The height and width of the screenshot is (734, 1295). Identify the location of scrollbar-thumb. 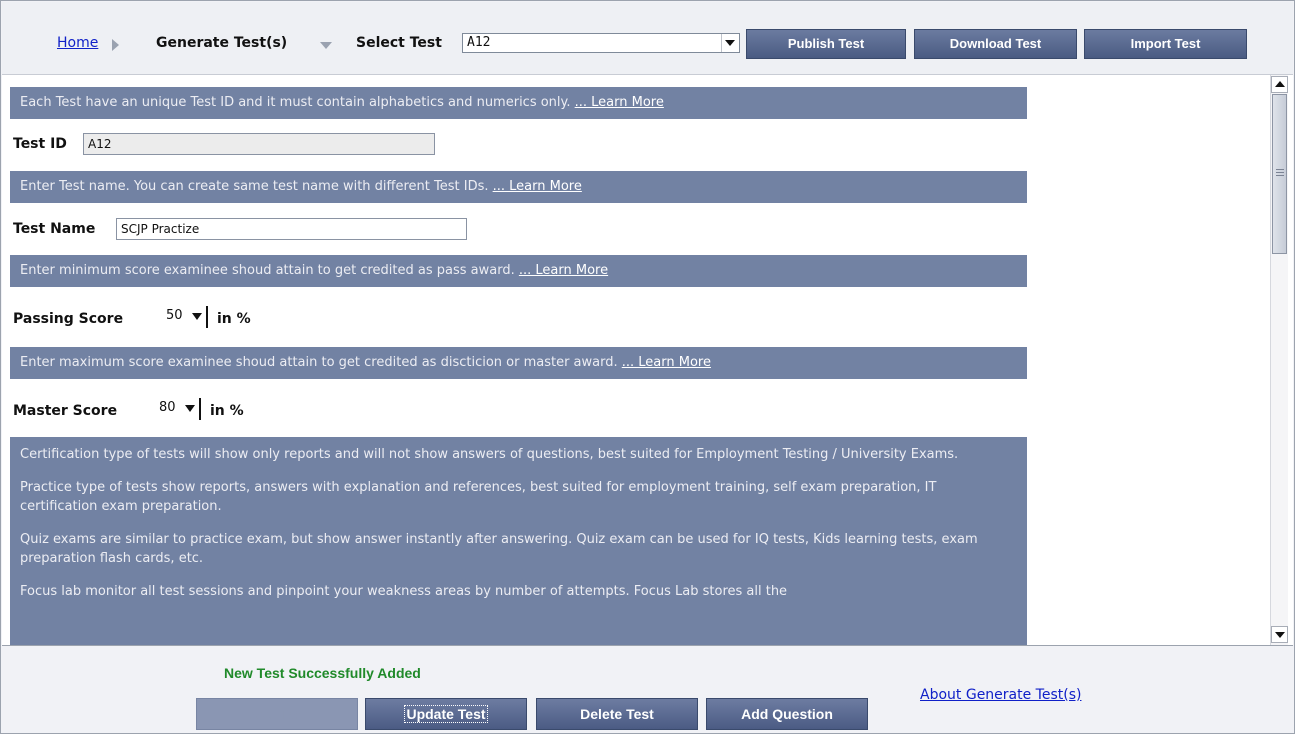
(1279, 174).